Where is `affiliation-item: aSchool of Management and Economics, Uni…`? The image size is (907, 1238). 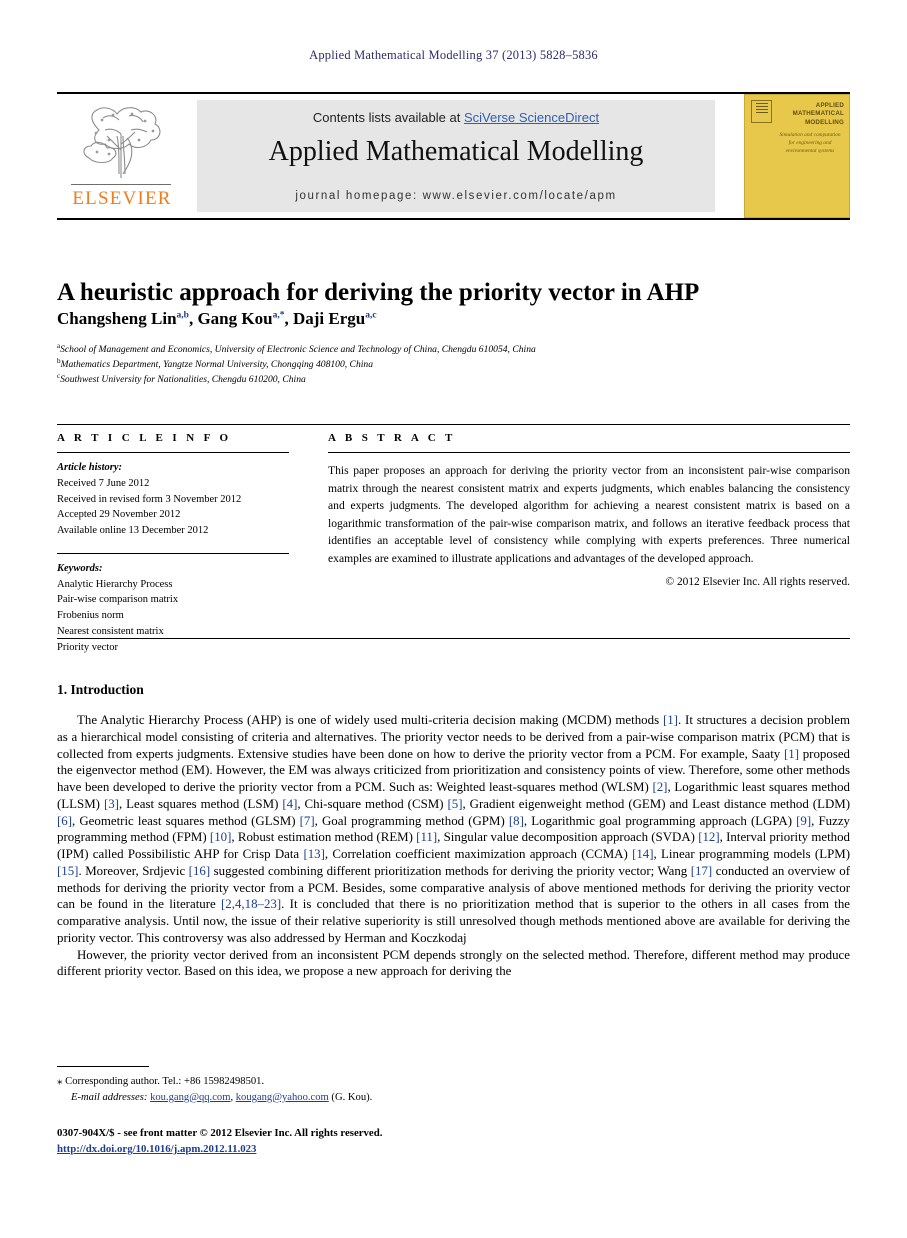
affiliation-item: aSchool of Management and Economics, Uni… is located at coordinates (452, 349).